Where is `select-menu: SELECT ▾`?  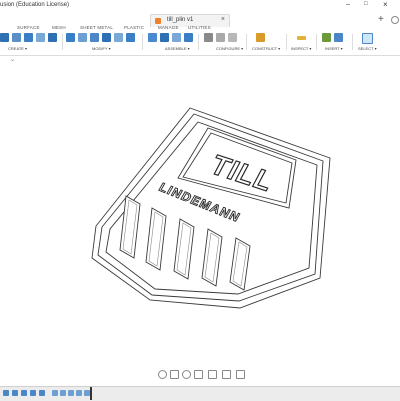 select-menu: SELECT ▾ is located at coordinates (367, 48).